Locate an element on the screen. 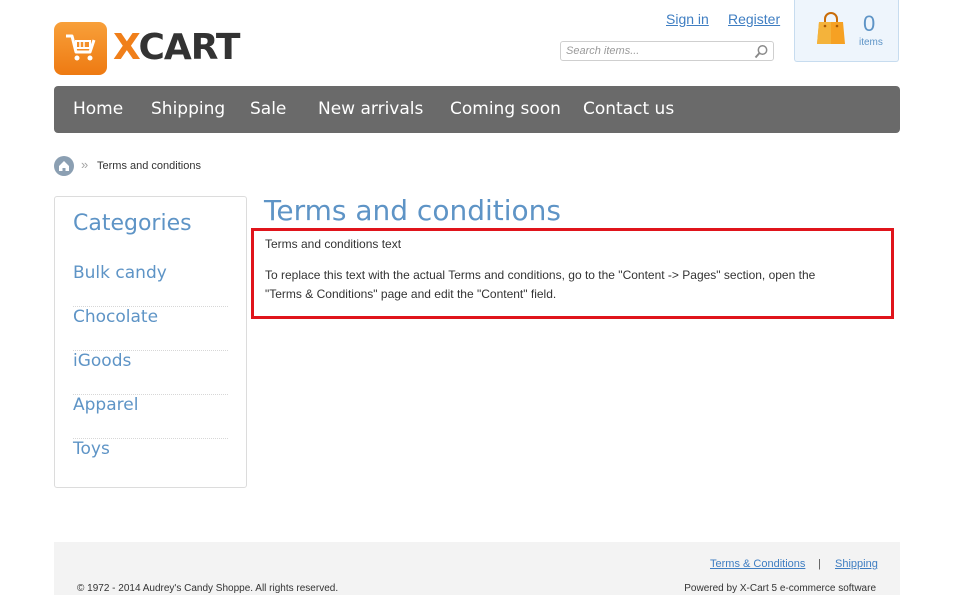 The width and height of the screenshot is (953, 595). category-bulk-candy: Bulk candy is located at coordinates (150, 285).